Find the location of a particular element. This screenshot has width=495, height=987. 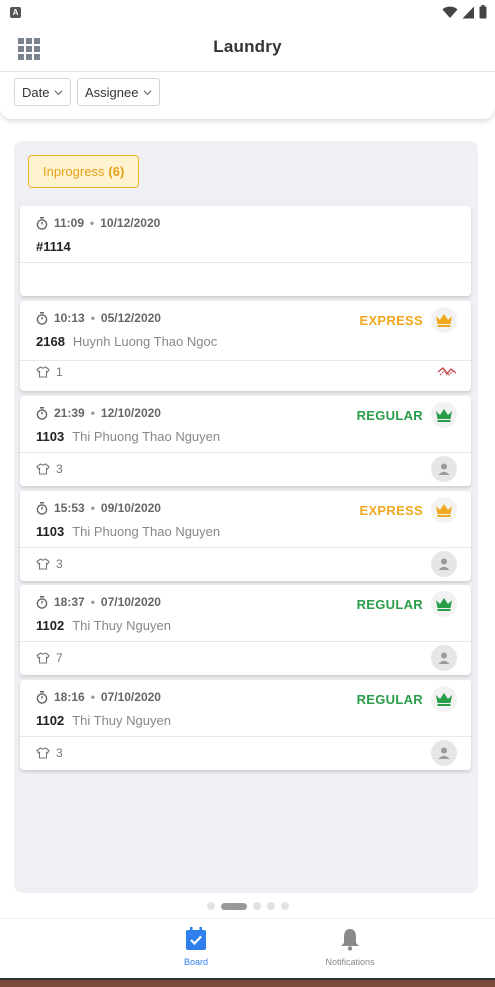

app-header: Laundry is located at coordinates (247, 49).